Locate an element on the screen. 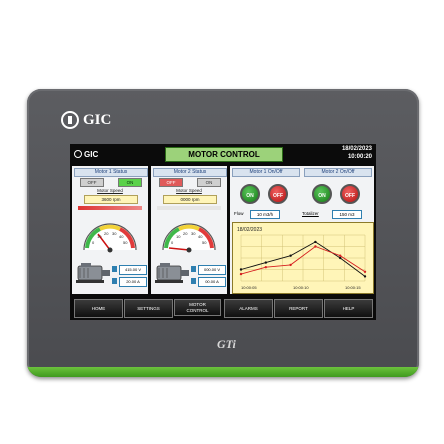  motor1-icon is located at coordinates (93, 273).